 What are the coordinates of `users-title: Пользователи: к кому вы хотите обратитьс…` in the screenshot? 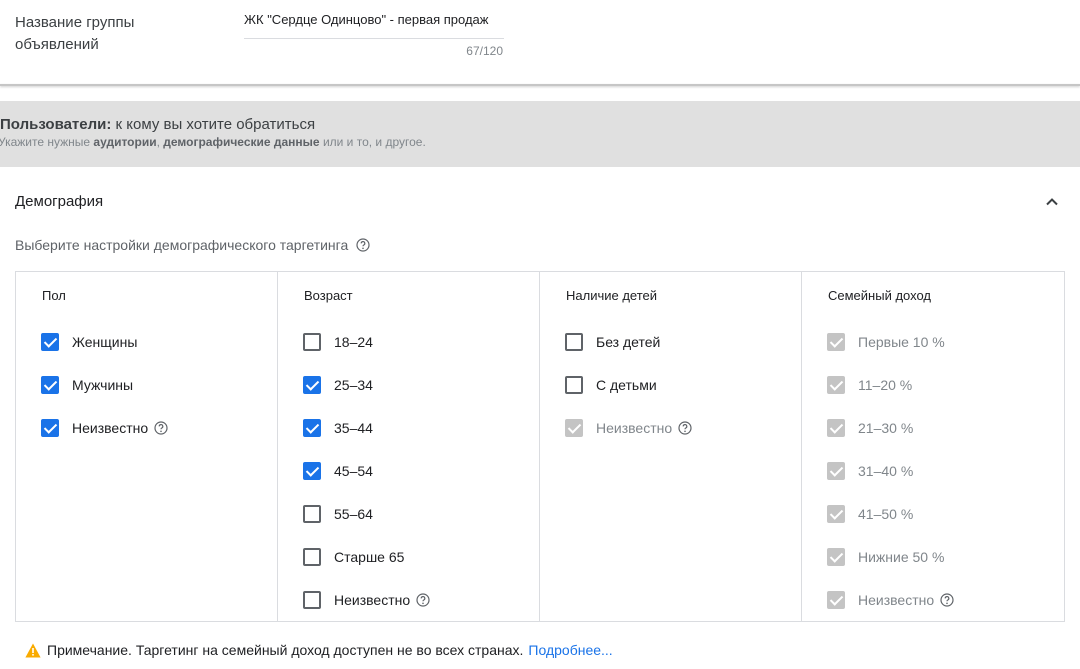 It's located at (157, 124).